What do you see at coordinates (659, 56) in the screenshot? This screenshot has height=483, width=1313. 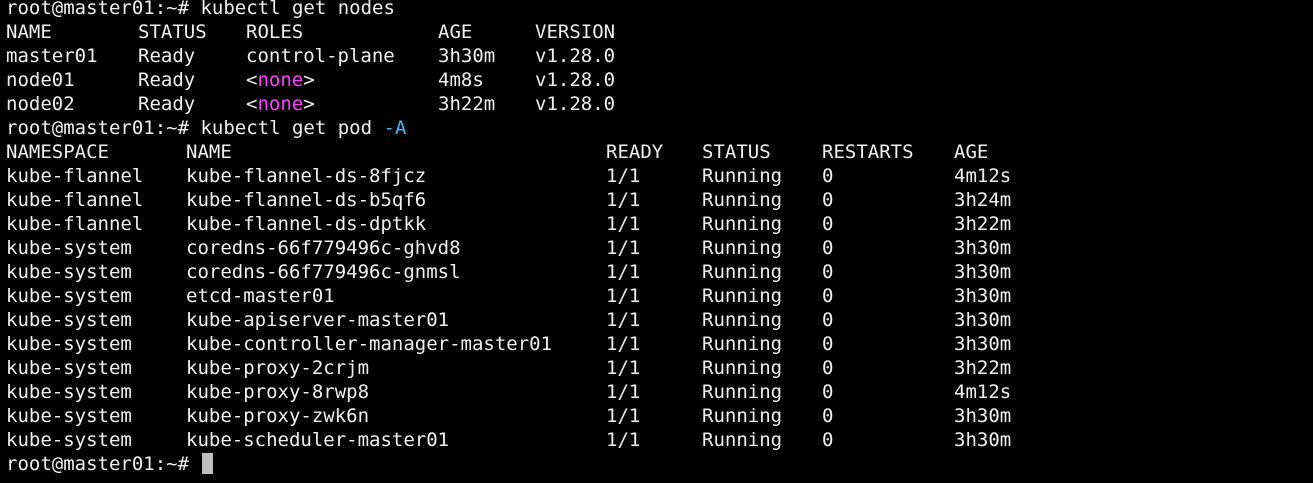 I see `node-row: master01 Ready control-plane 3h30m v1.28.0` at bounding box center [659, 56].